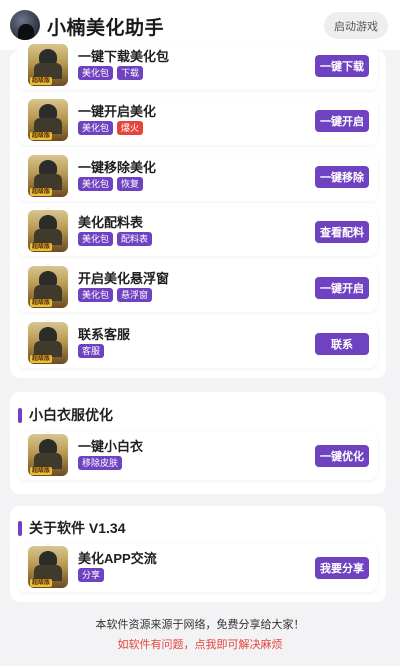 This screenshot has width=400, height=666. I want to click on tag-chip: 悬浮窗, so click(135, 295).